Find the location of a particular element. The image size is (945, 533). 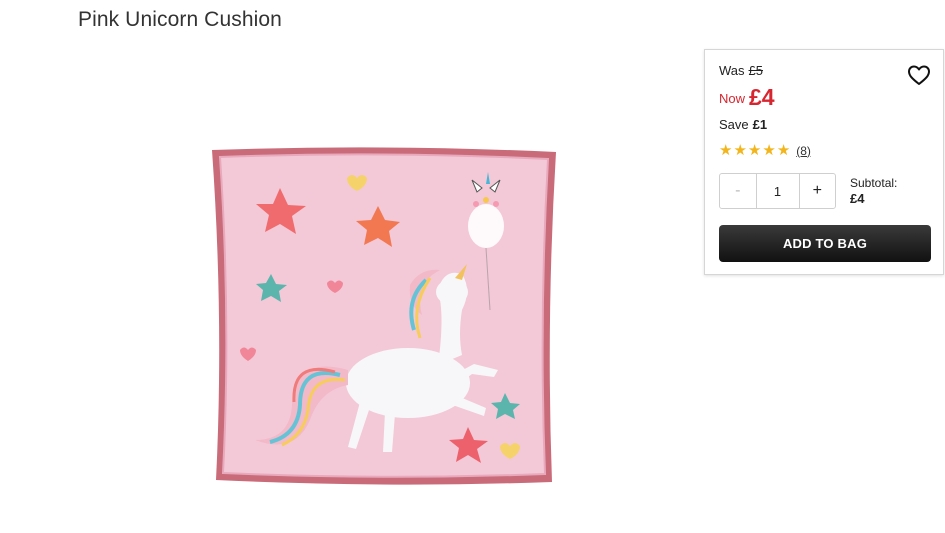

subtotal-label: Subtotal: is located at coordinates (874, 183).